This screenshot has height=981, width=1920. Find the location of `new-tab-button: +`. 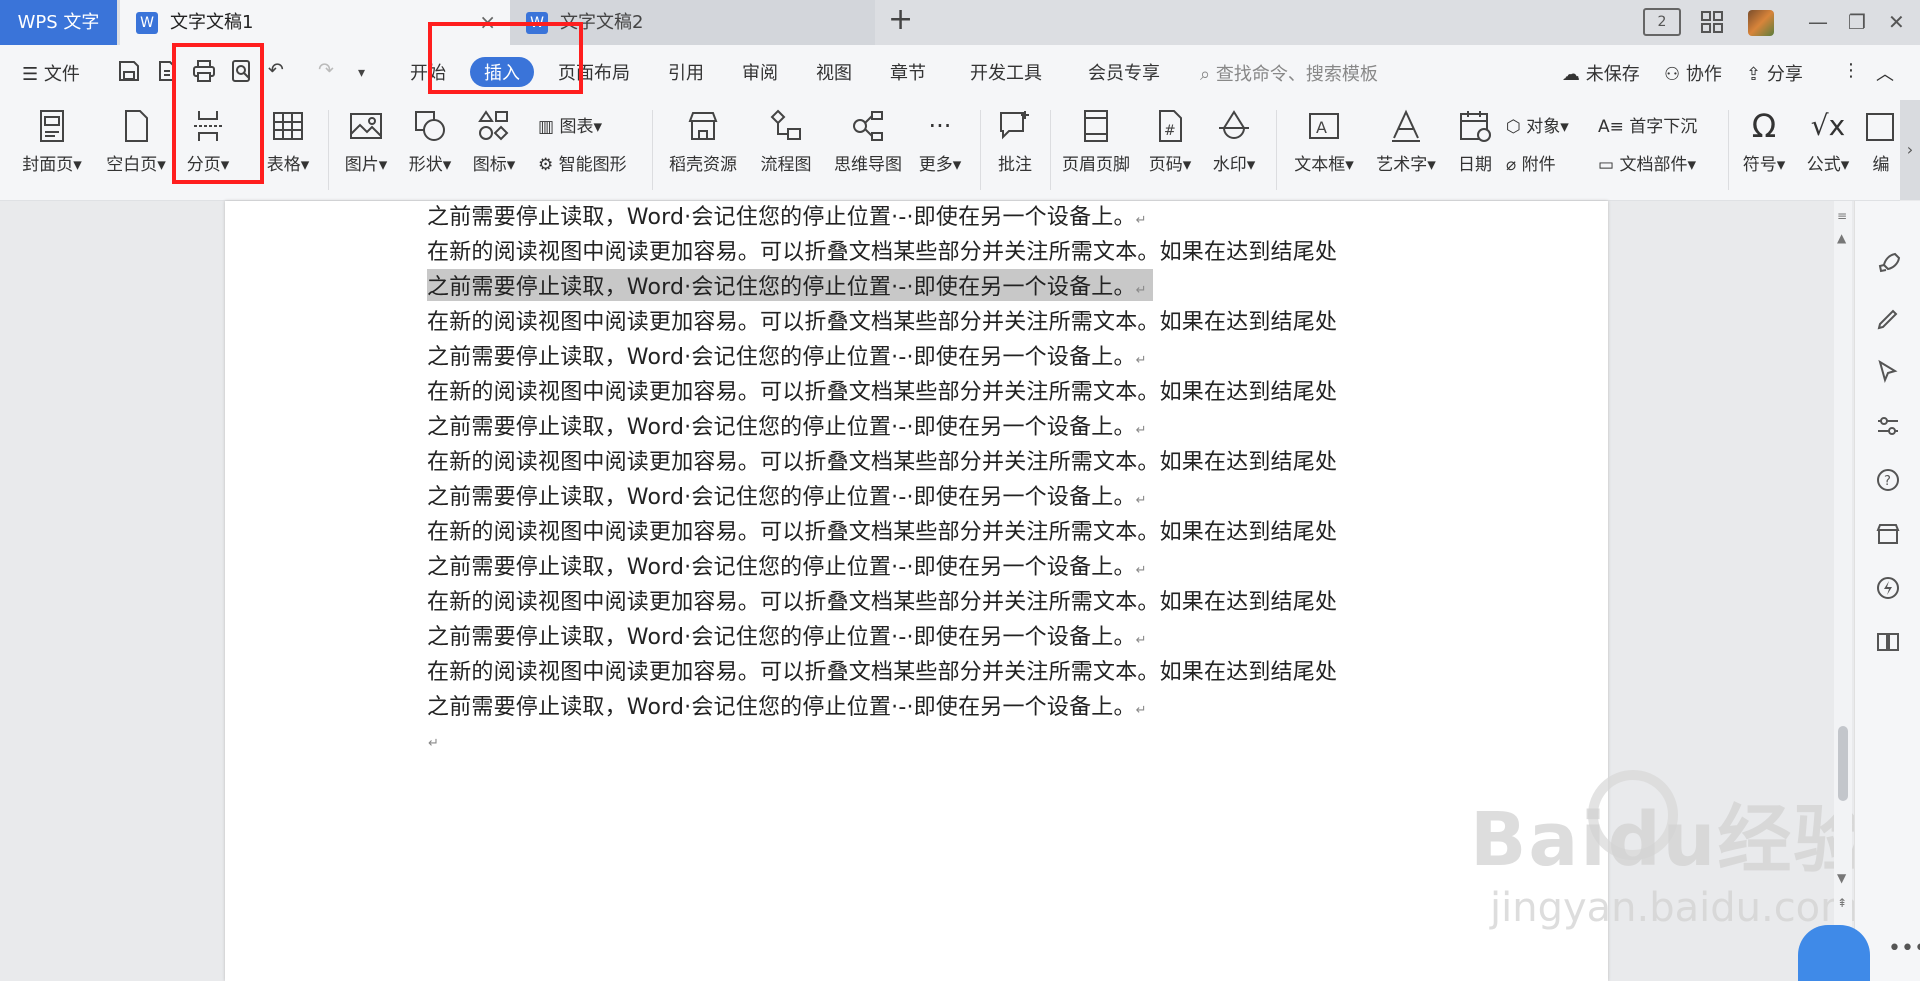

new-tab-button: + is located at coordinates (900, 19).